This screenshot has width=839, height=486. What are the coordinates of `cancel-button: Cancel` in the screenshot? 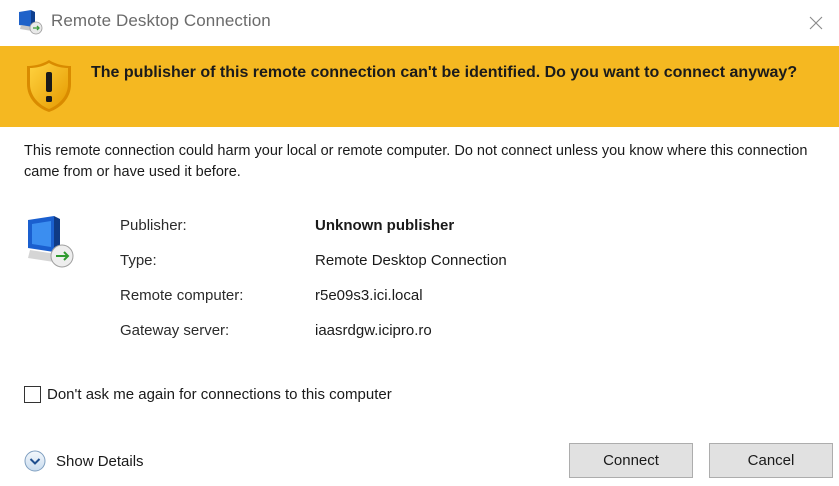 It's located at (771, 460).